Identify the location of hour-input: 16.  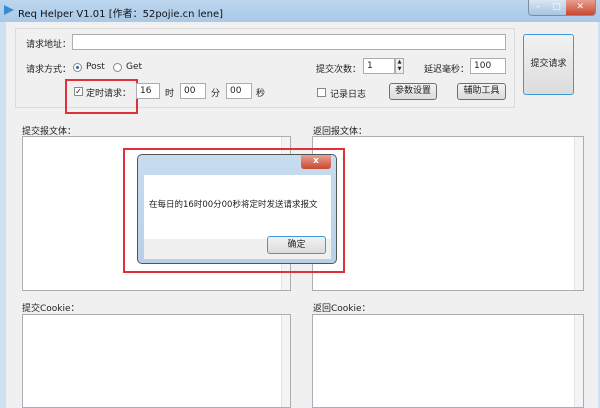
(148, 91).